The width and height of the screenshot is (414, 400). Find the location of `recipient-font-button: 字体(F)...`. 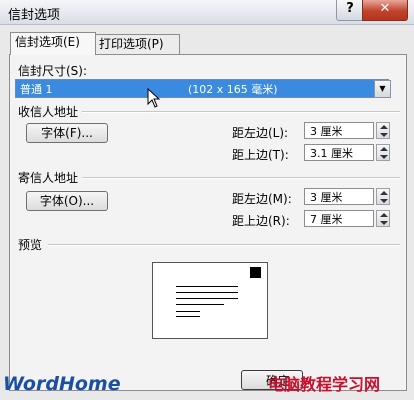

recipient-font-button: 字体(F)... is located at coordinates (67, 133).